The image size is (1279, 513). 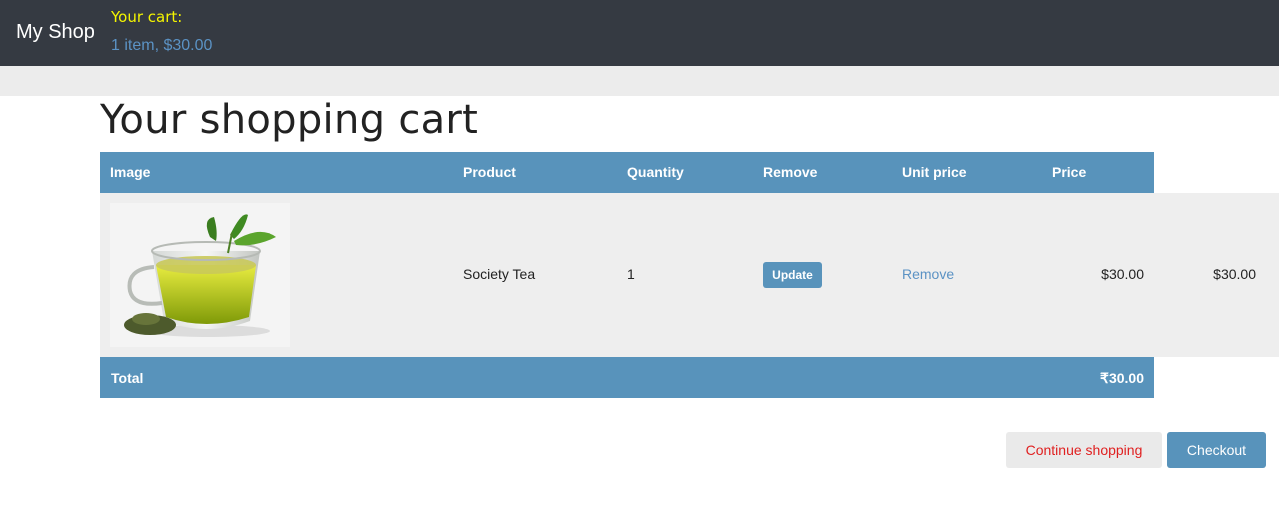 What do you see at coordinates (147, 17) in the screenshot?
I see `cart-title: Your cart:` at bounding box center [147, 17].